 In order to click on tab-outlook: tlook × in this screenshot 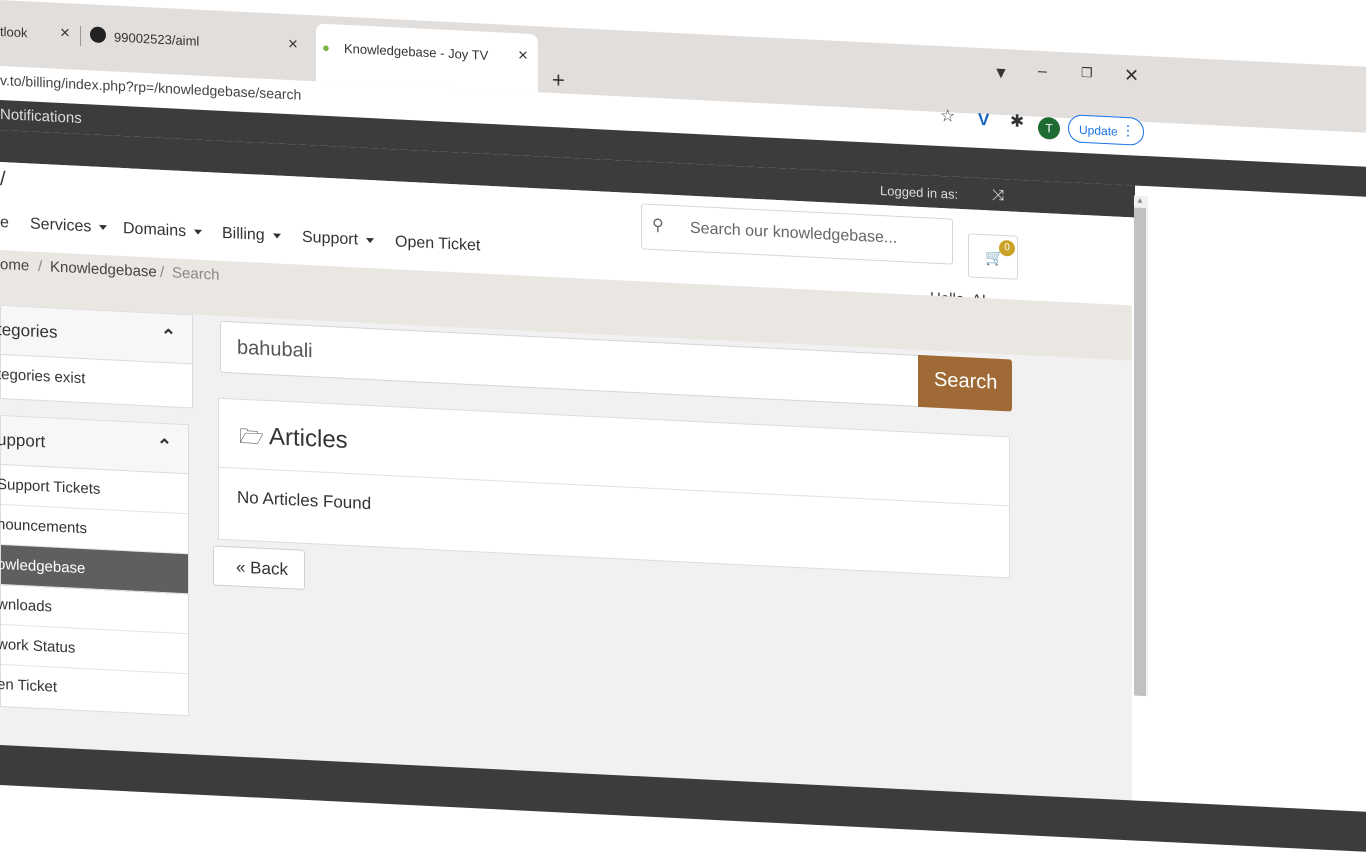, I will do `click(39, 34)`.